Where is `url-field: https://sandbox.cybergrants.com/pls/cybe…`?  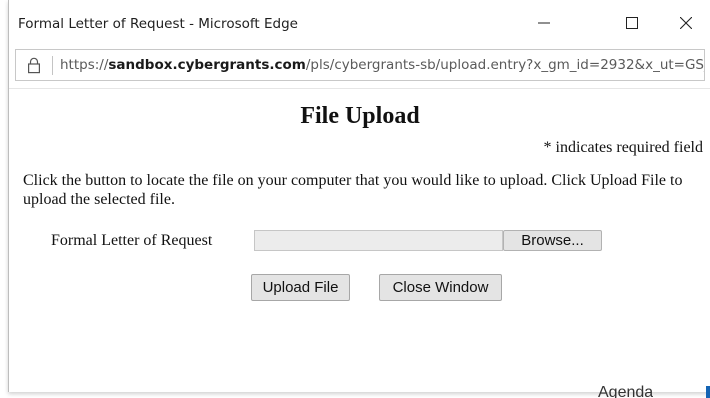 url-field: https://sandbox.cybergrants.com/pls/cybe… is located at coordinates (360, 65).